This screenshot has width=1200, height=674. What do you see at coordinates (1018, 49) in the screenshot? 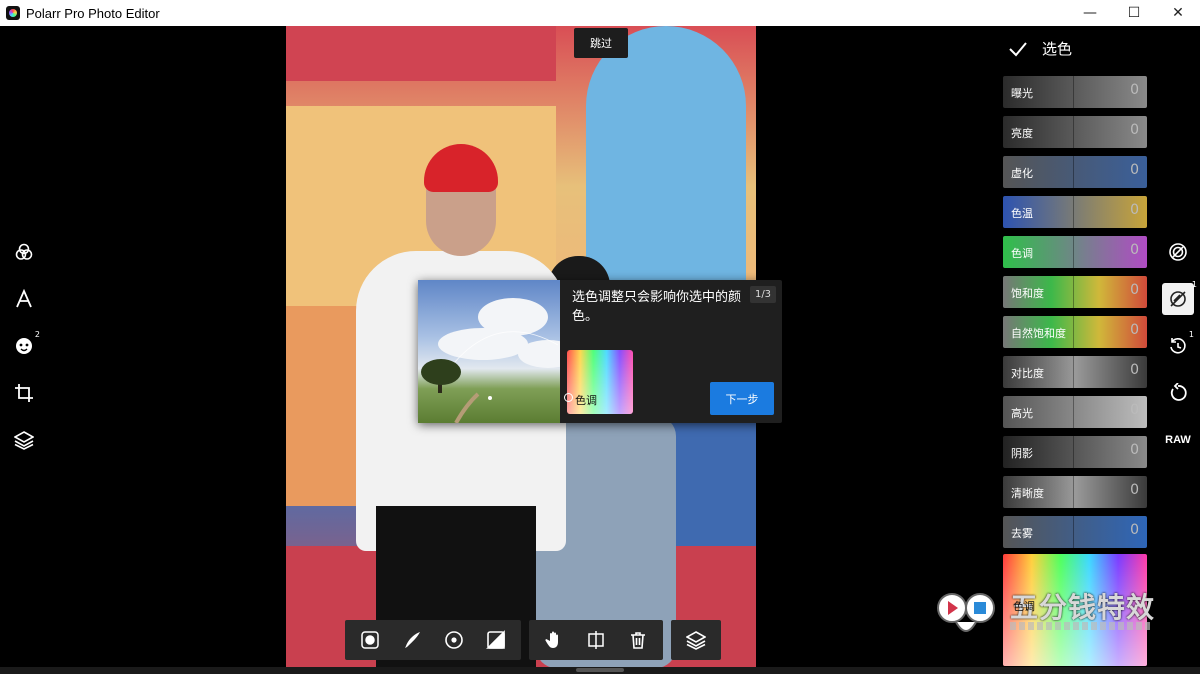
I see `confirm-check-icon` at bounding box center [1018, 49].